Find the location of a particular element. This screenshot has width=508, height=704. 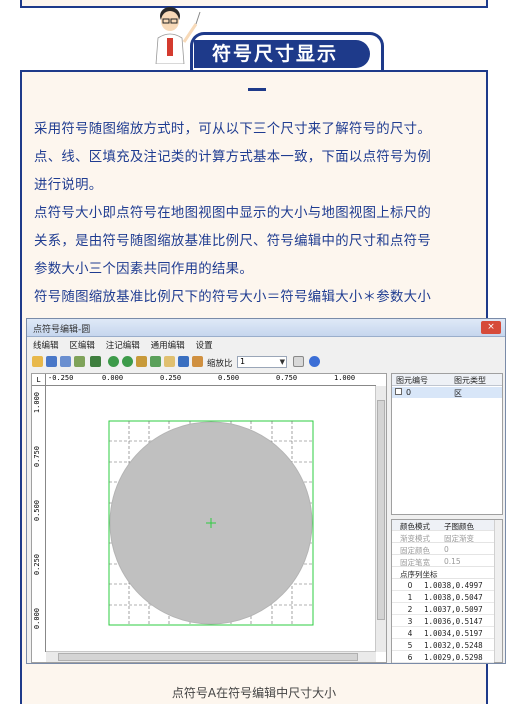

vertical-ruler: 1.000 0.750 0.500 0.250 0.000 is located at coordinates (39, 519).